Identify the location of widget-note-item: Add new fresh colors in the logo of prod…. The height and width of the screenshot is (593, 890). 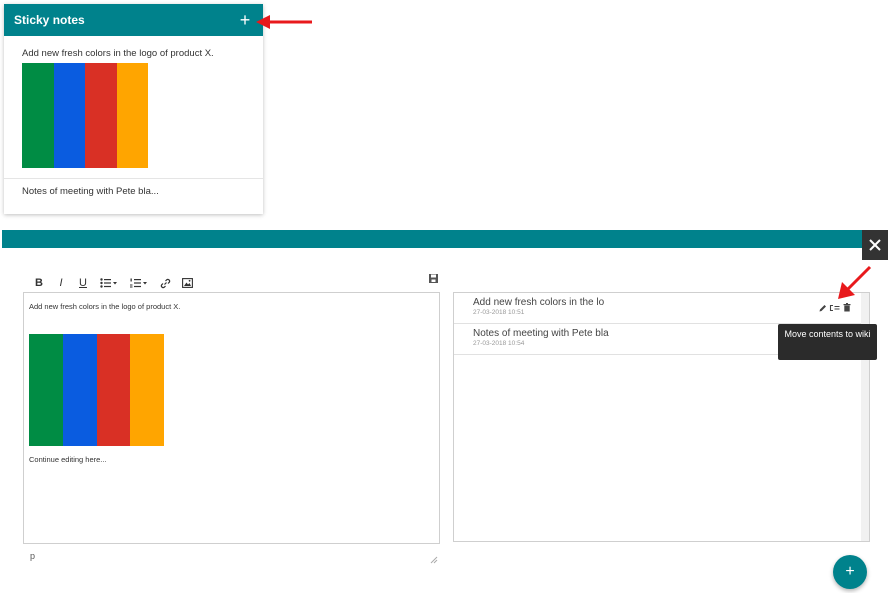
(133, 107).